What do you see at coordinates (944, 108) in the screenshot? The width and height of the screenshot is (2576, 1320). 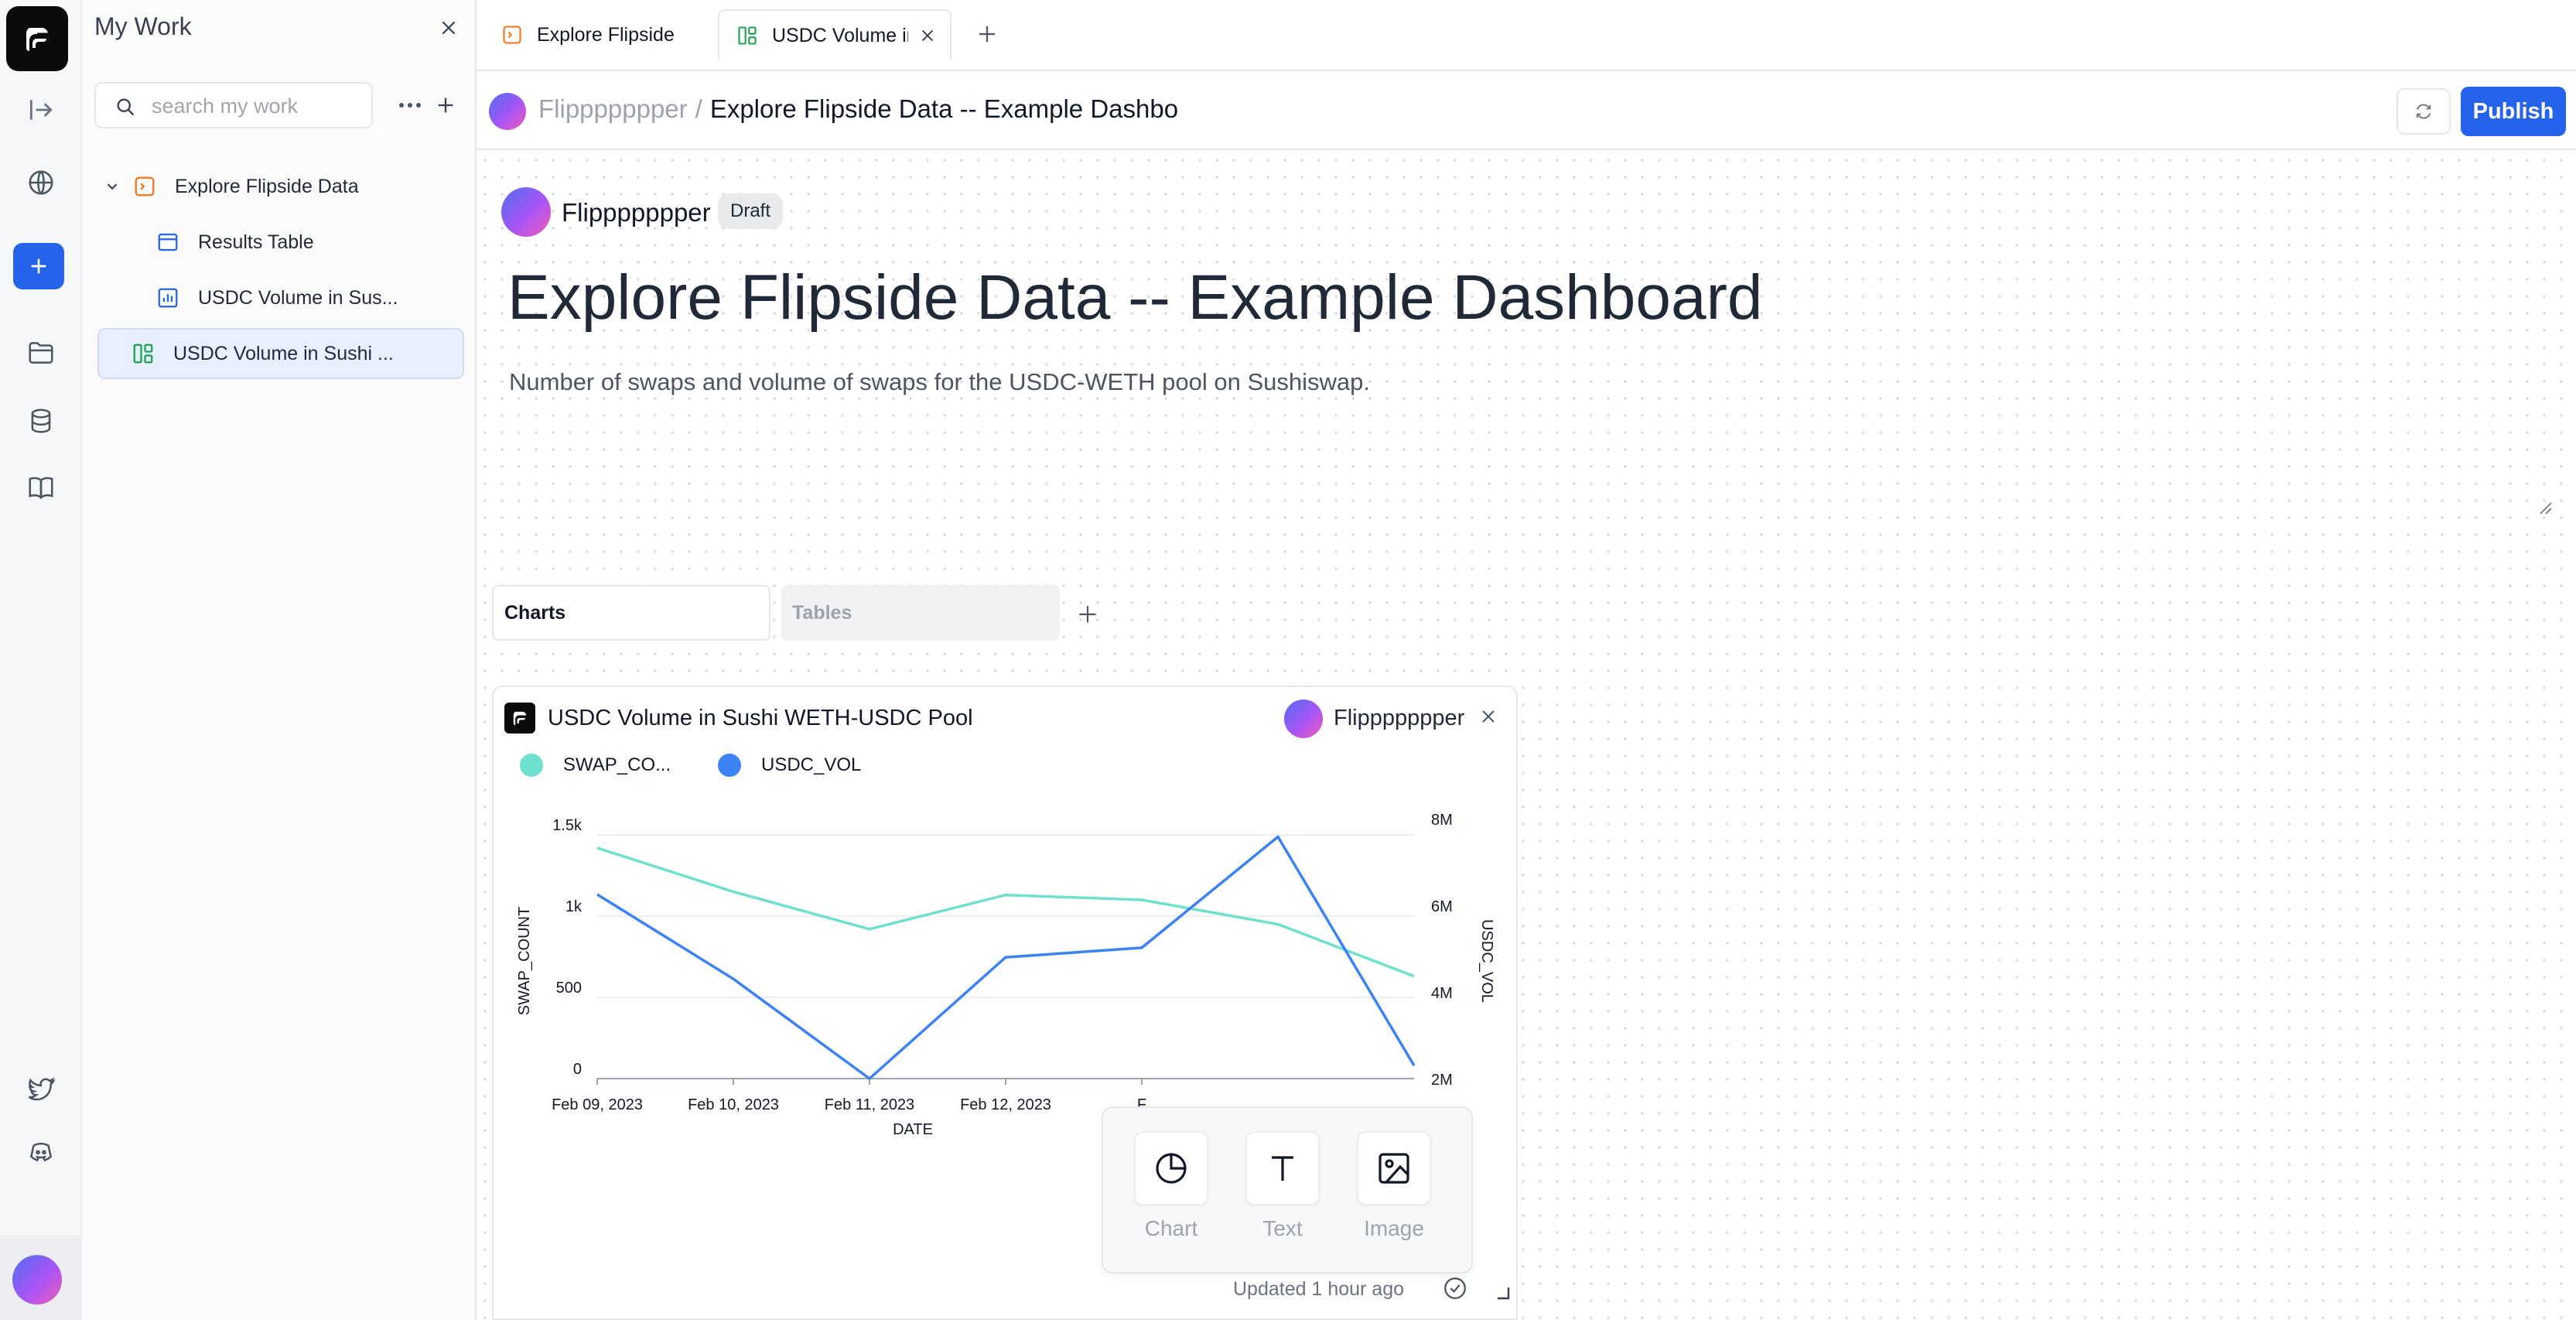 I see `breadcrumb-title: Explore Flipside Data -- Example Dashbo` at bounding box center [944, 108].